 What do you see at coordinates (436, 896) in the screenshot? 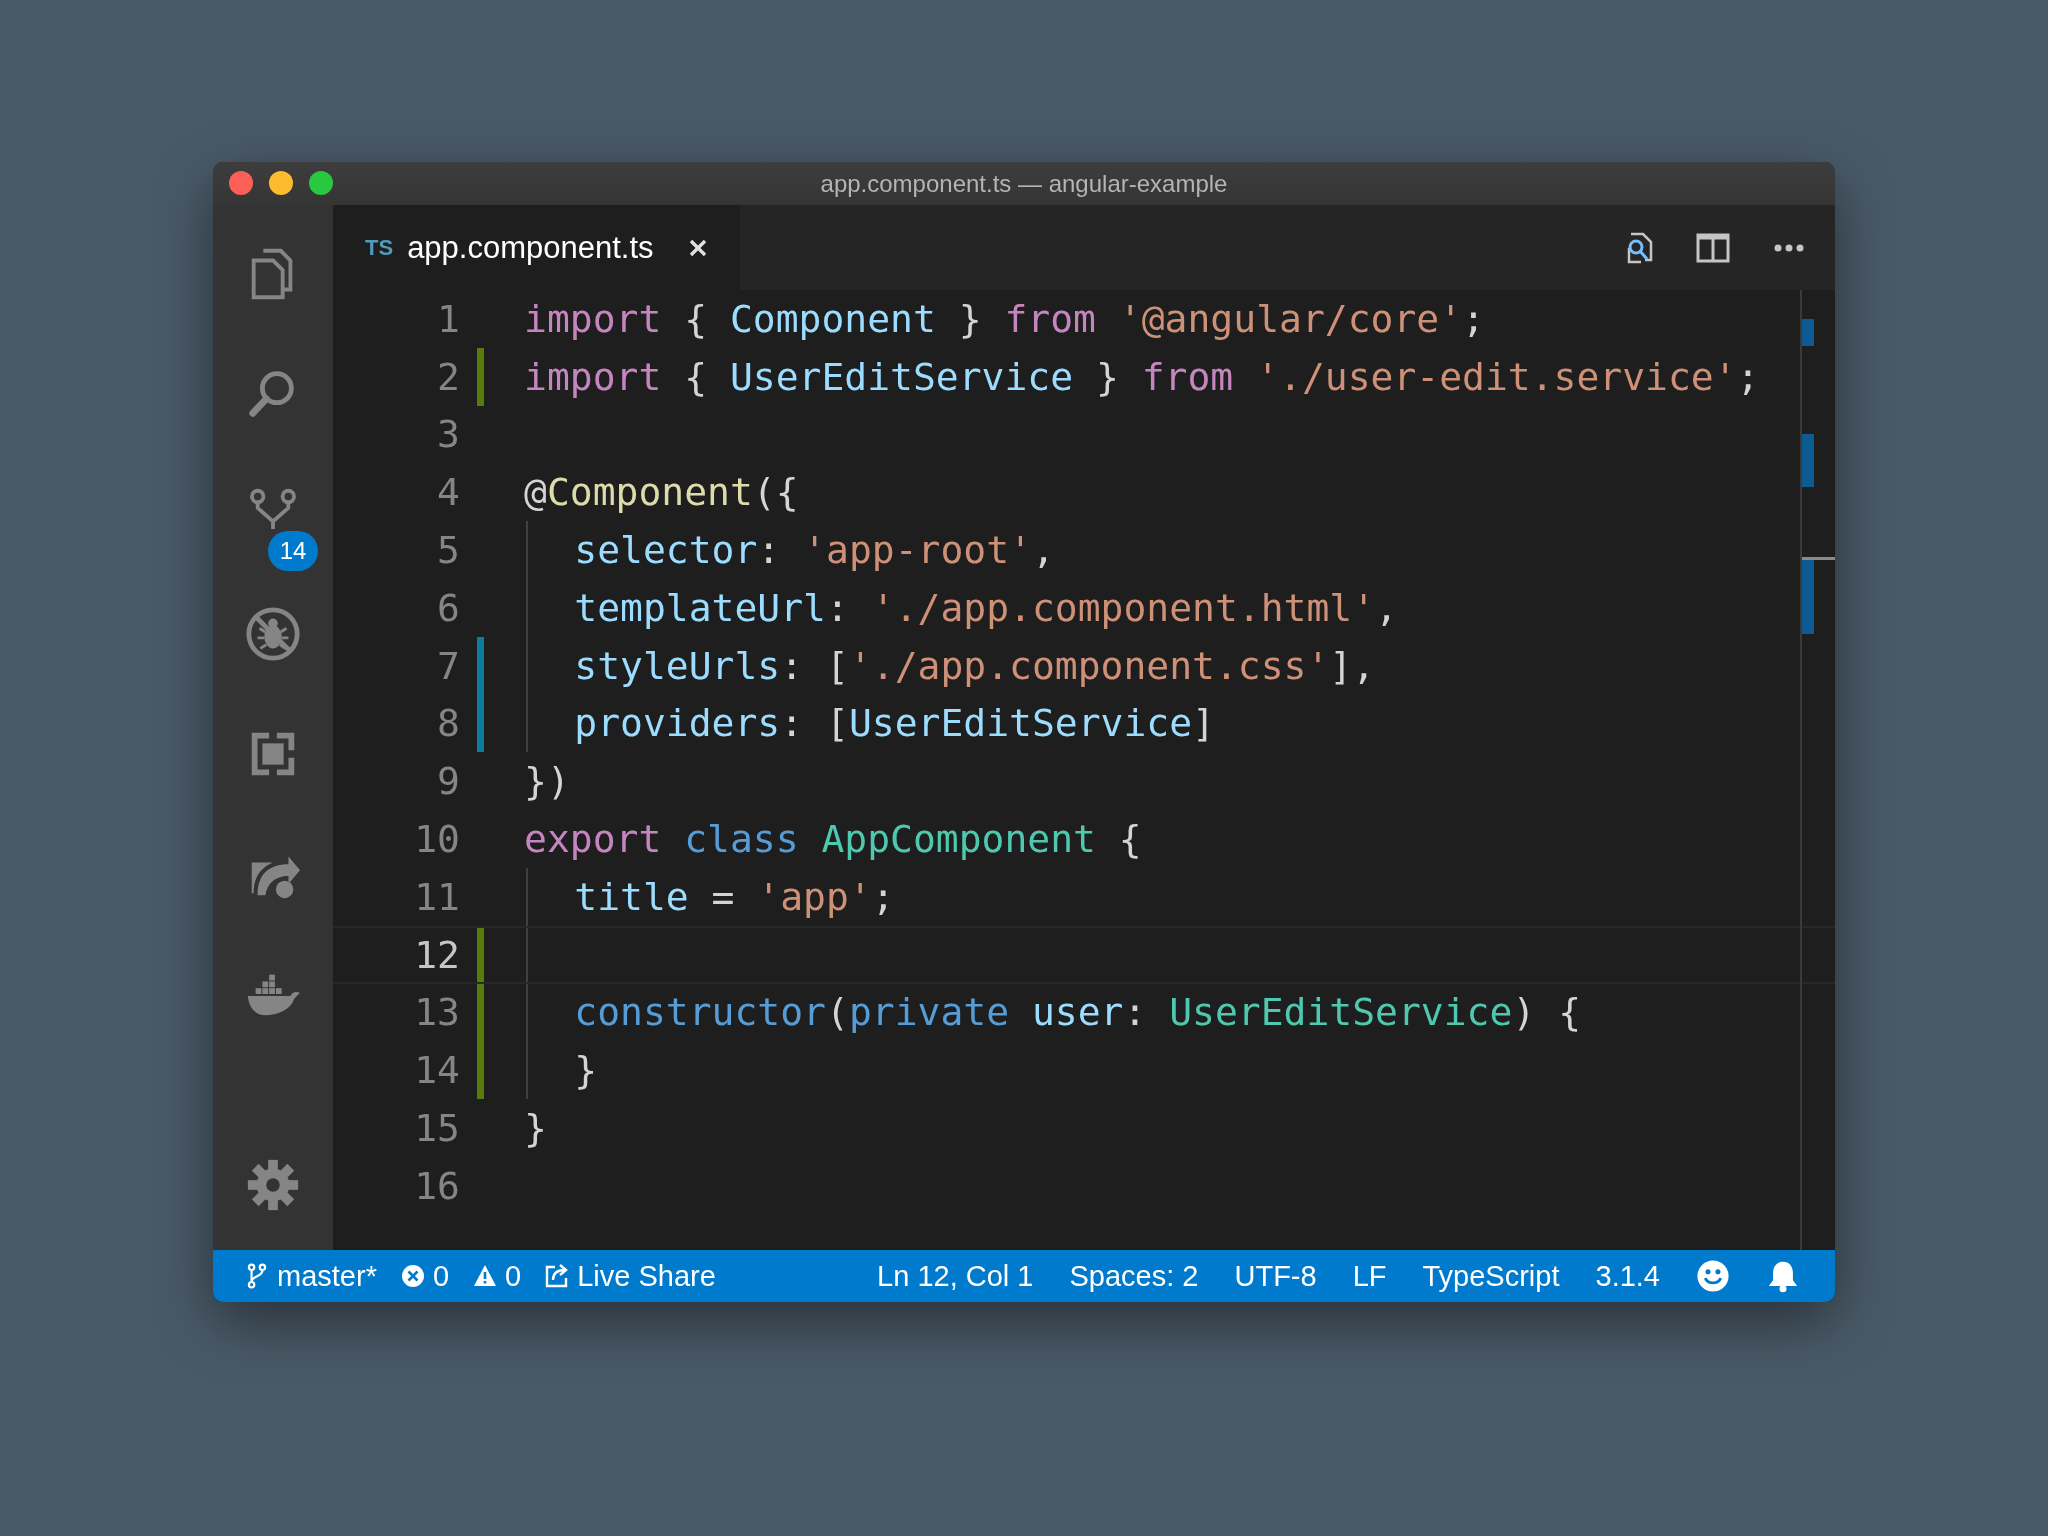
I see `line-number: 11` at bounding box center [436, 896].